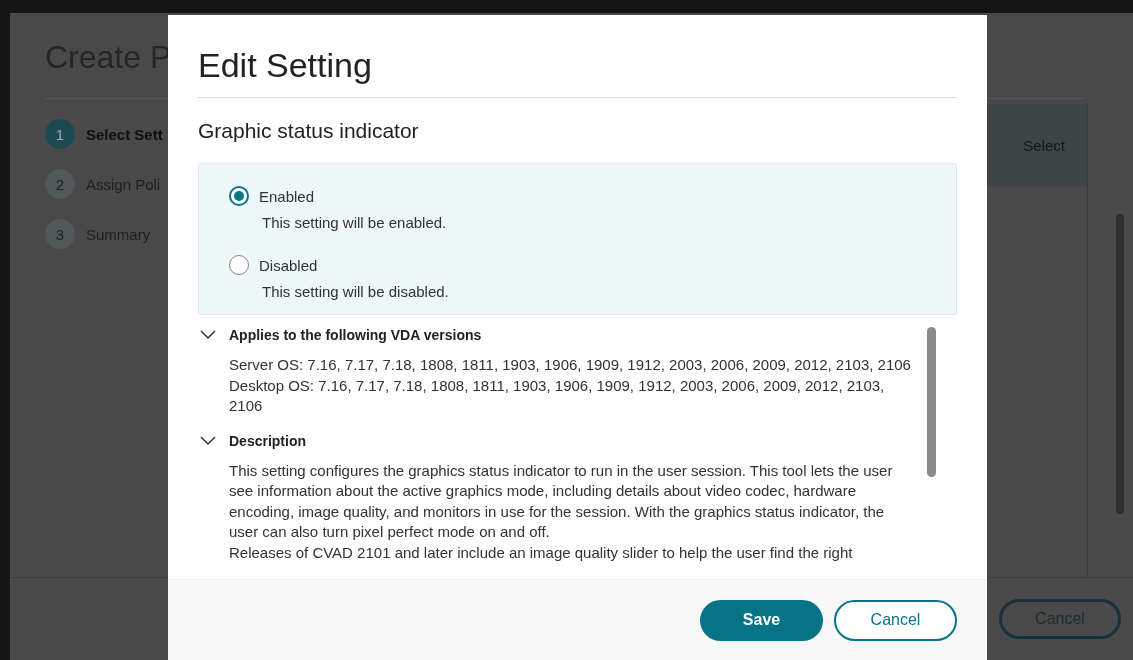  What do you see at coordinates (60, 134) in the screenshot?
I see `step-number: 1` at bounding box center [60, 134].